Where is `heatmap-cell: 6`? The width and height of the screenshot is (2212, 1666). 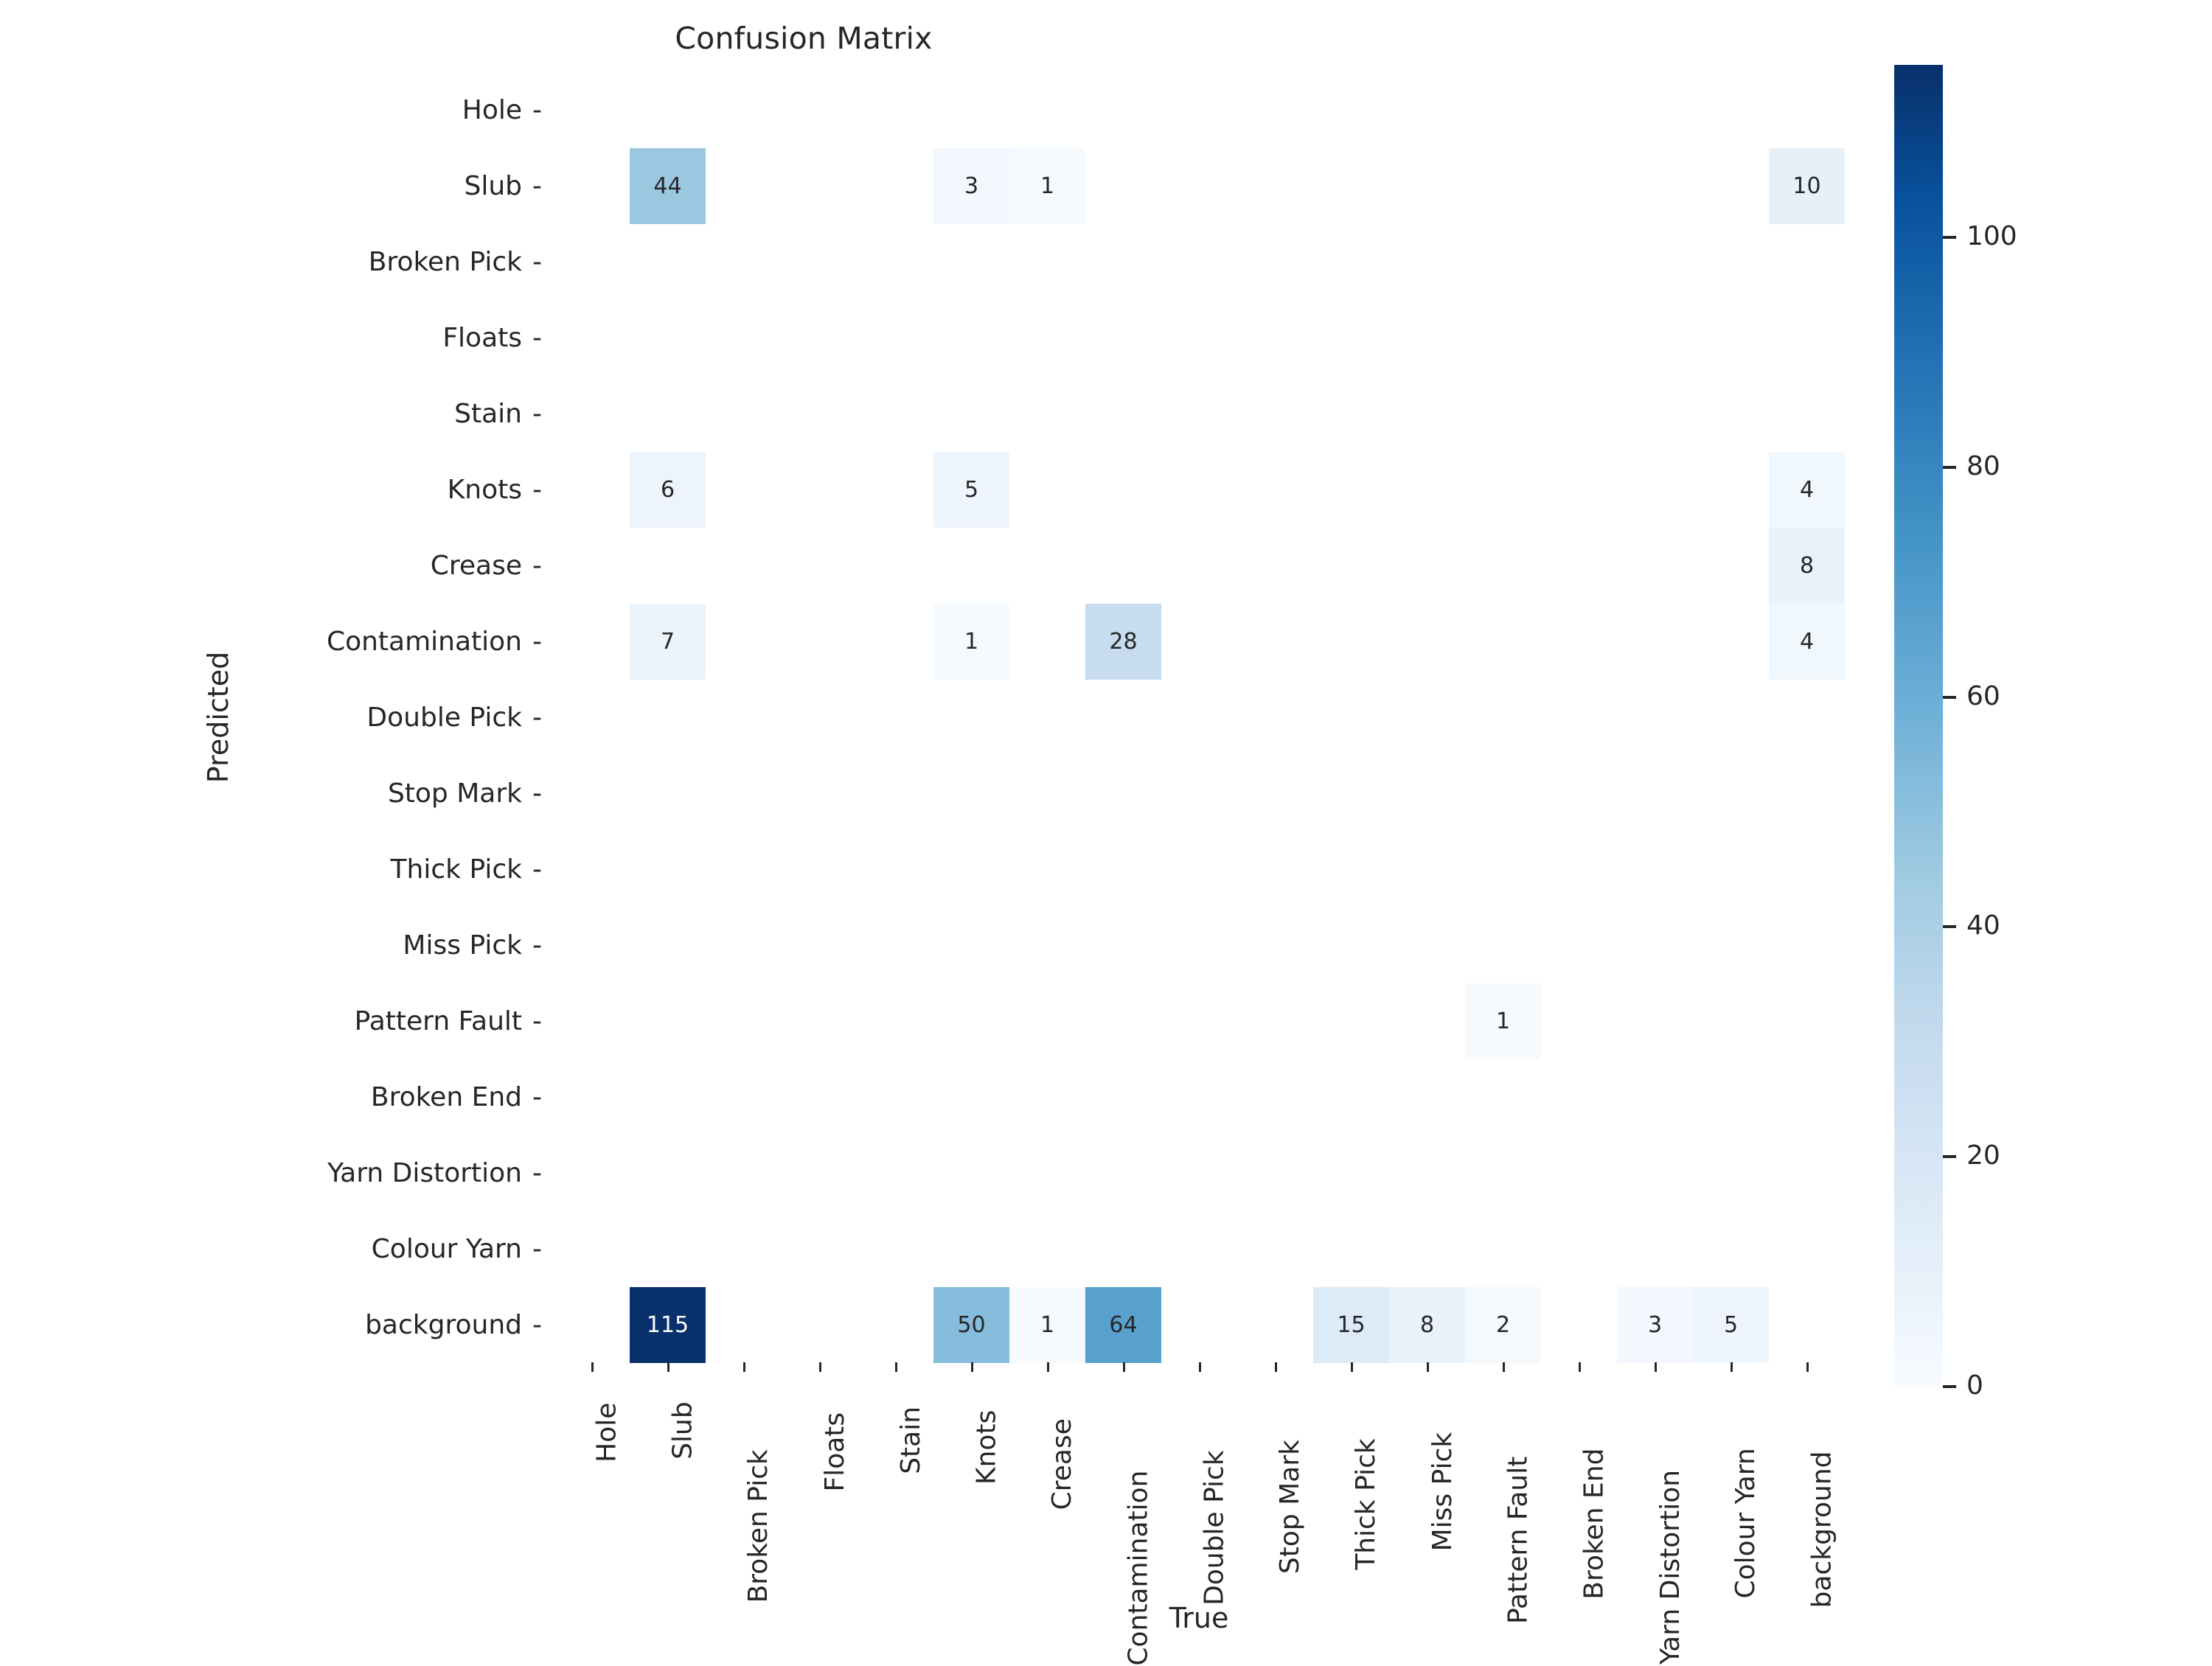 heatmap-cell: 6 is located at coordinates (668, 490).